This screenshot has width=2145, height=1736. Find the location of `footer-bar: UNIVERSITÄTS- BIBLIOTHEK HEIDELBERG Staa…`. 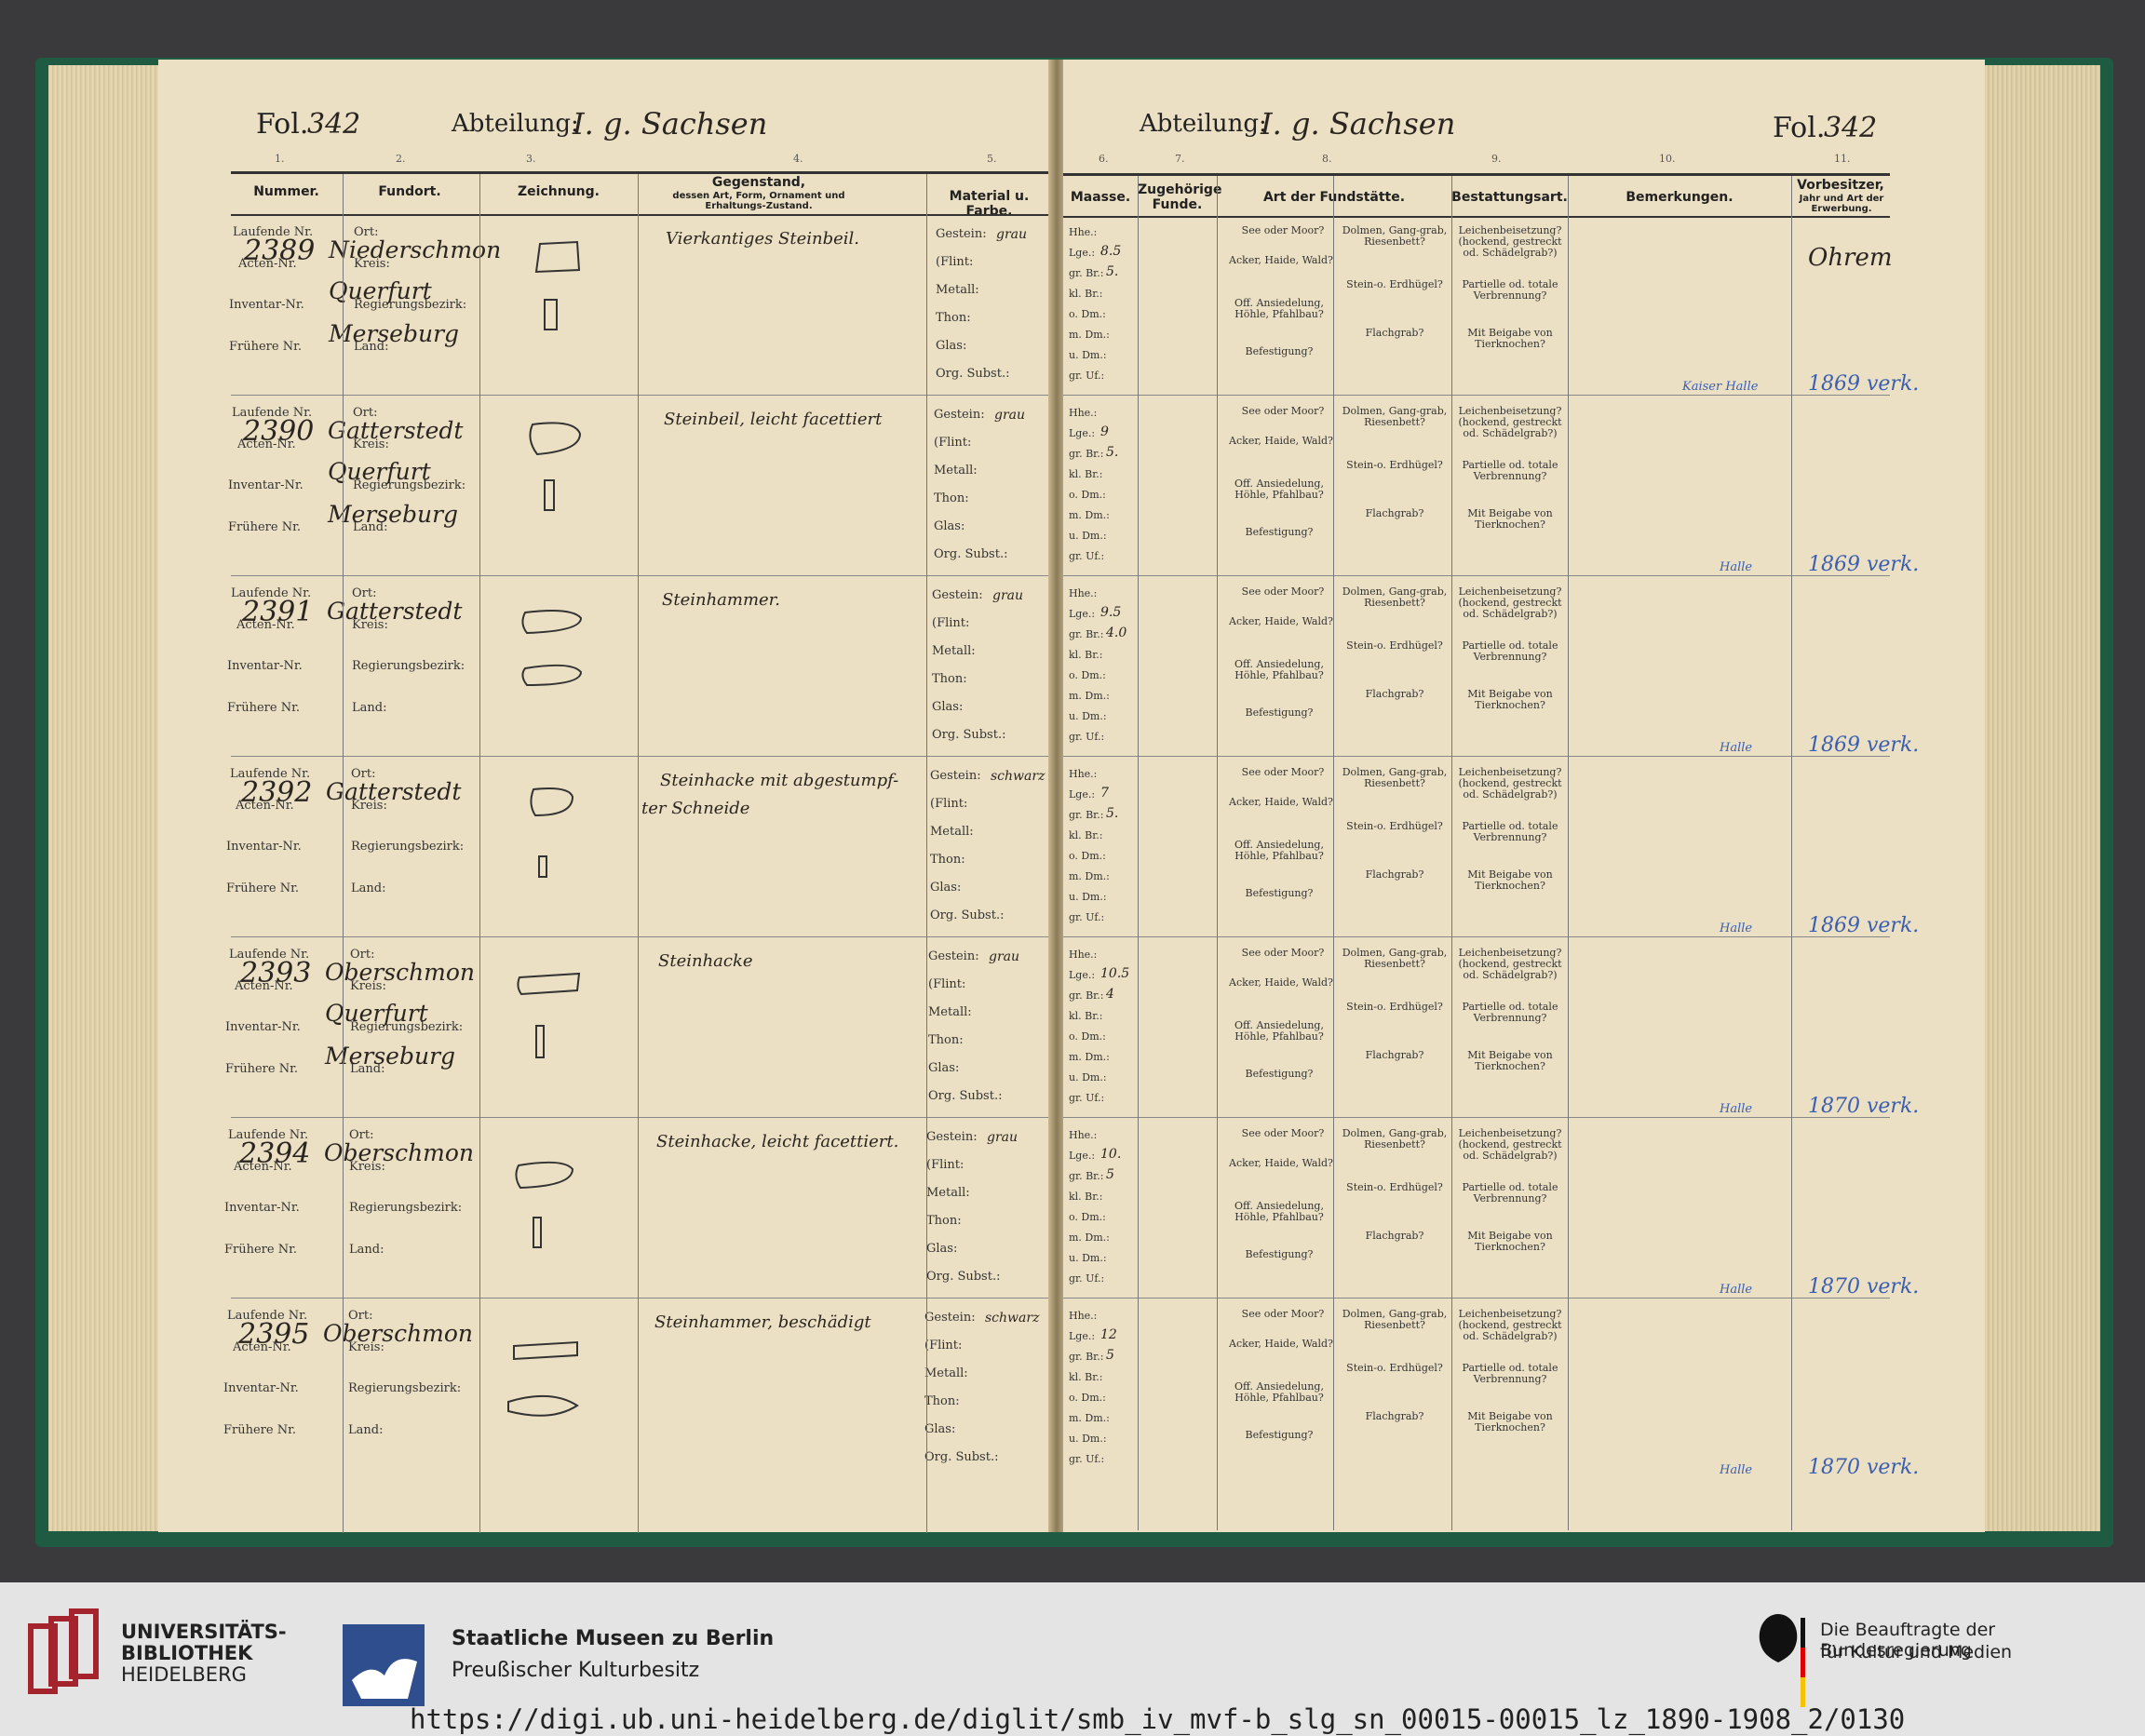

footer-bar: UNIVERSITÄTS- BIBLIOTHEK HEIDELBERG Staa… is located at coordinates (1072, 1659).